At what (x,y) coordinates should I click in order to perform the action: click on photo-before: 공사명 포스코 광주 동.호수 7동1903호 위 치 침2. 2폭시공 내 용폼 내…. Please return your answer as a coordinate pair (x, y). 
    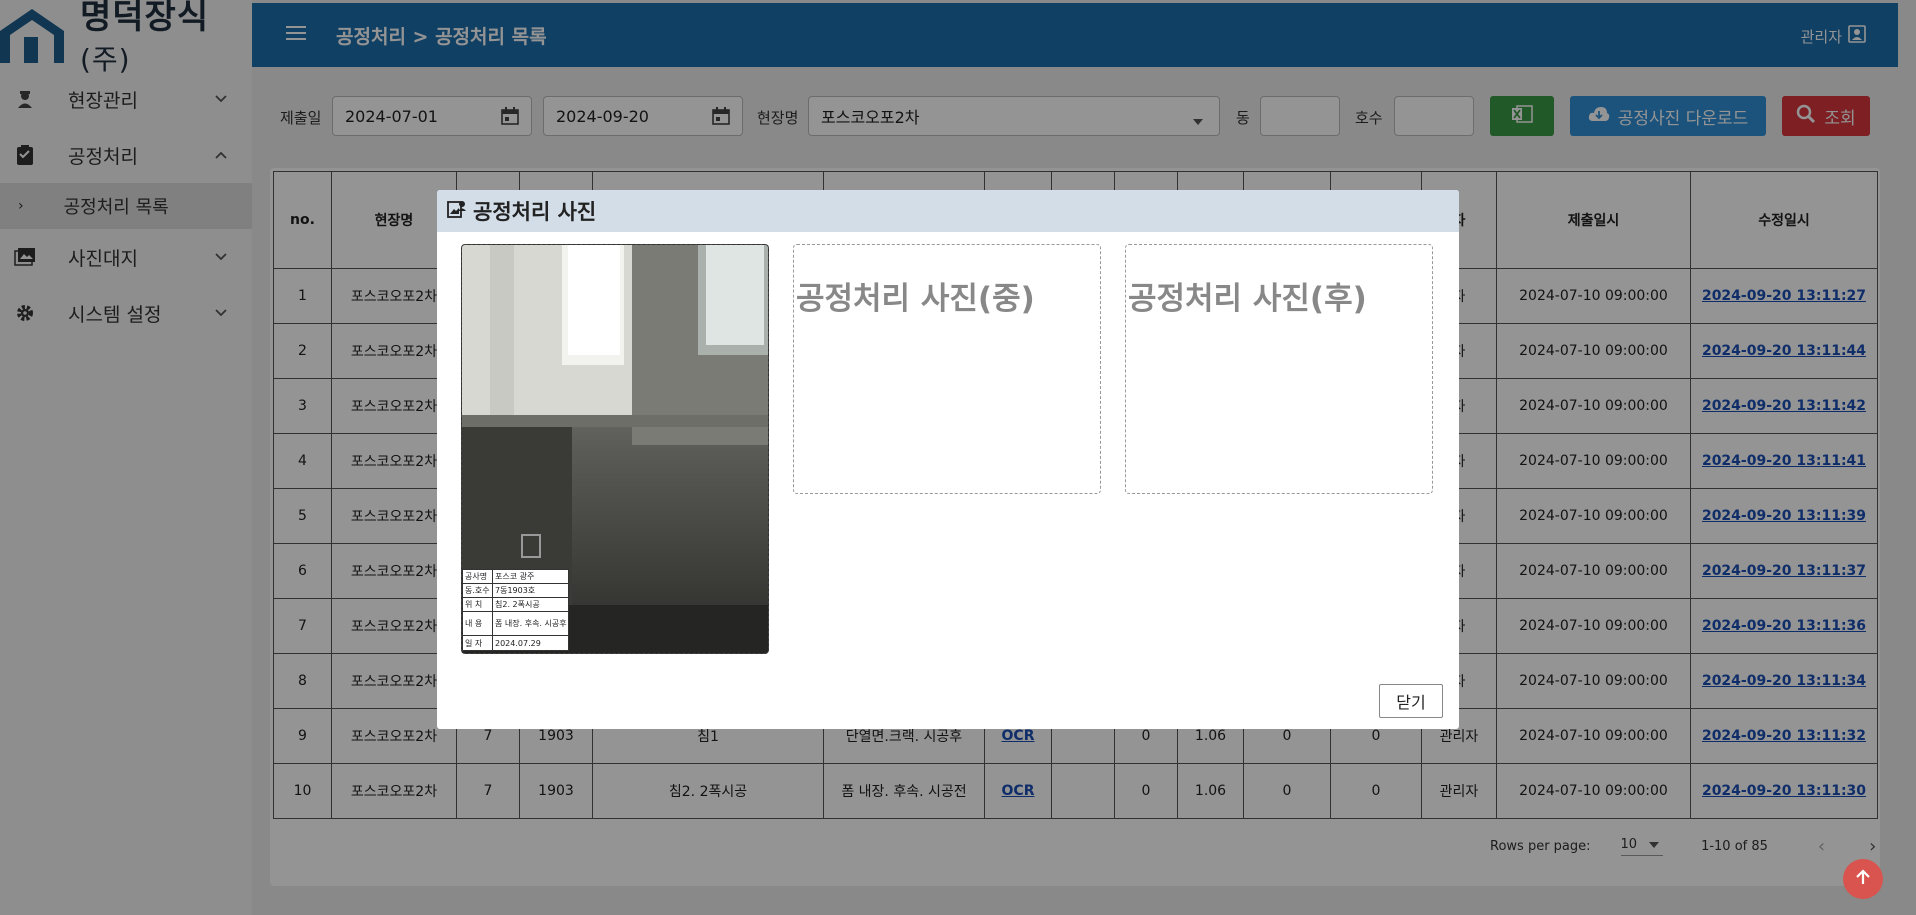
    Looking at the image, I should click on (615, 449).